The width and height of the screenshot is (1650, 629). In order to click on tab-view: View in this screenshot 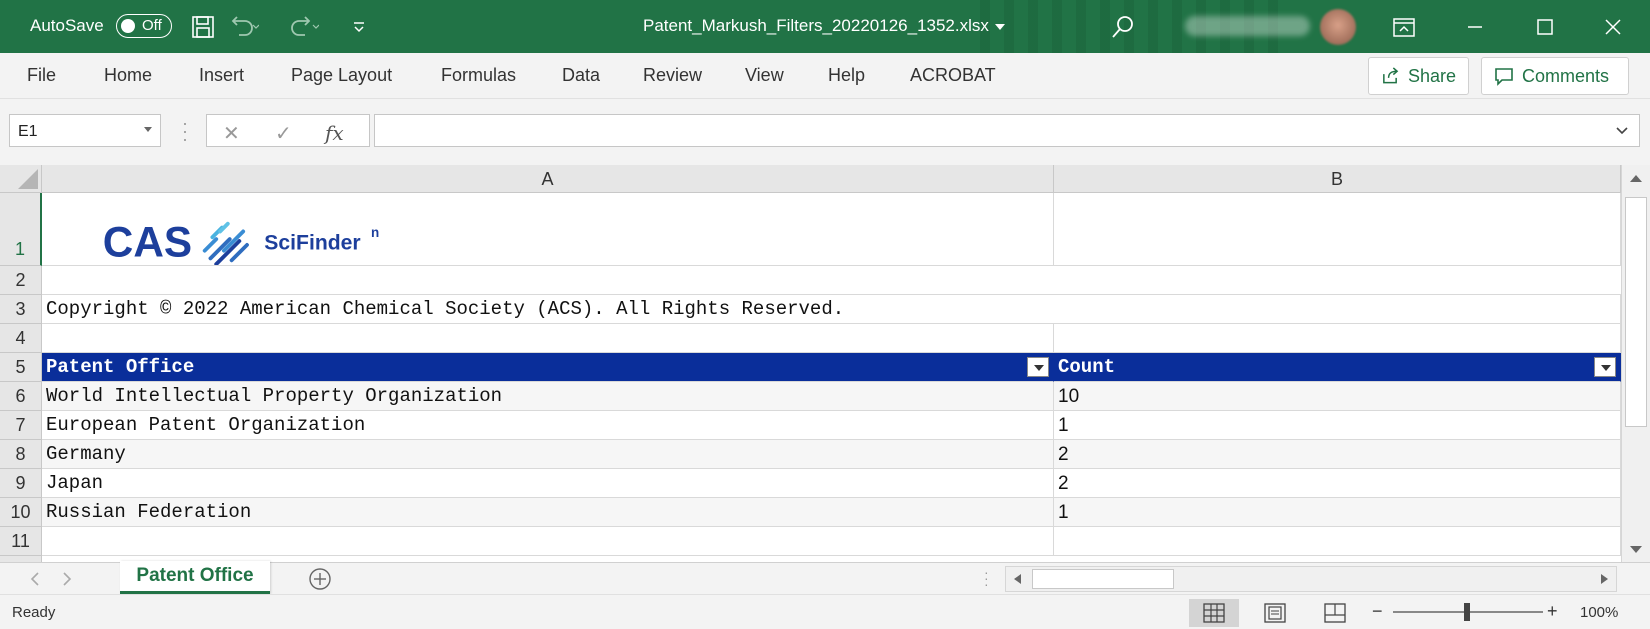, I will do `click(764, 75)`.